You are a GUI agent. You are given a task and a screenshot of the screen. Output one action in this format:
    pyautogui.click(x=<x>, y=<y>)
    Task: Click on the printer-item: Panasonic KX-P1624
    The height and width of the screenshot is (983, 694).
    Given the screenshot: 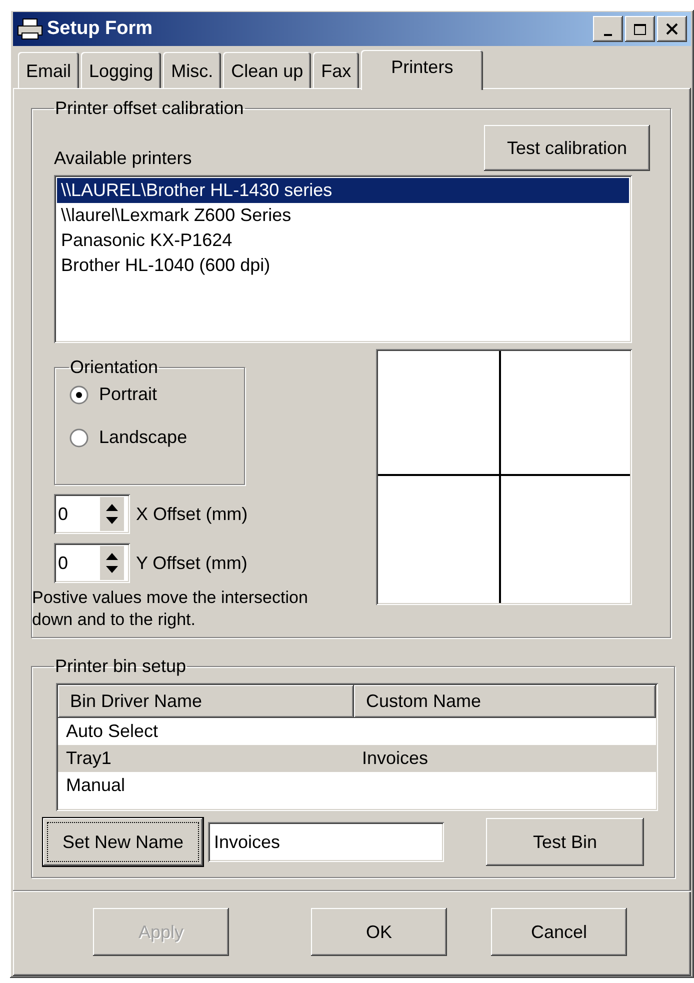 What is the action you would take?
    pyautogui.click(x=343, y=240)
    